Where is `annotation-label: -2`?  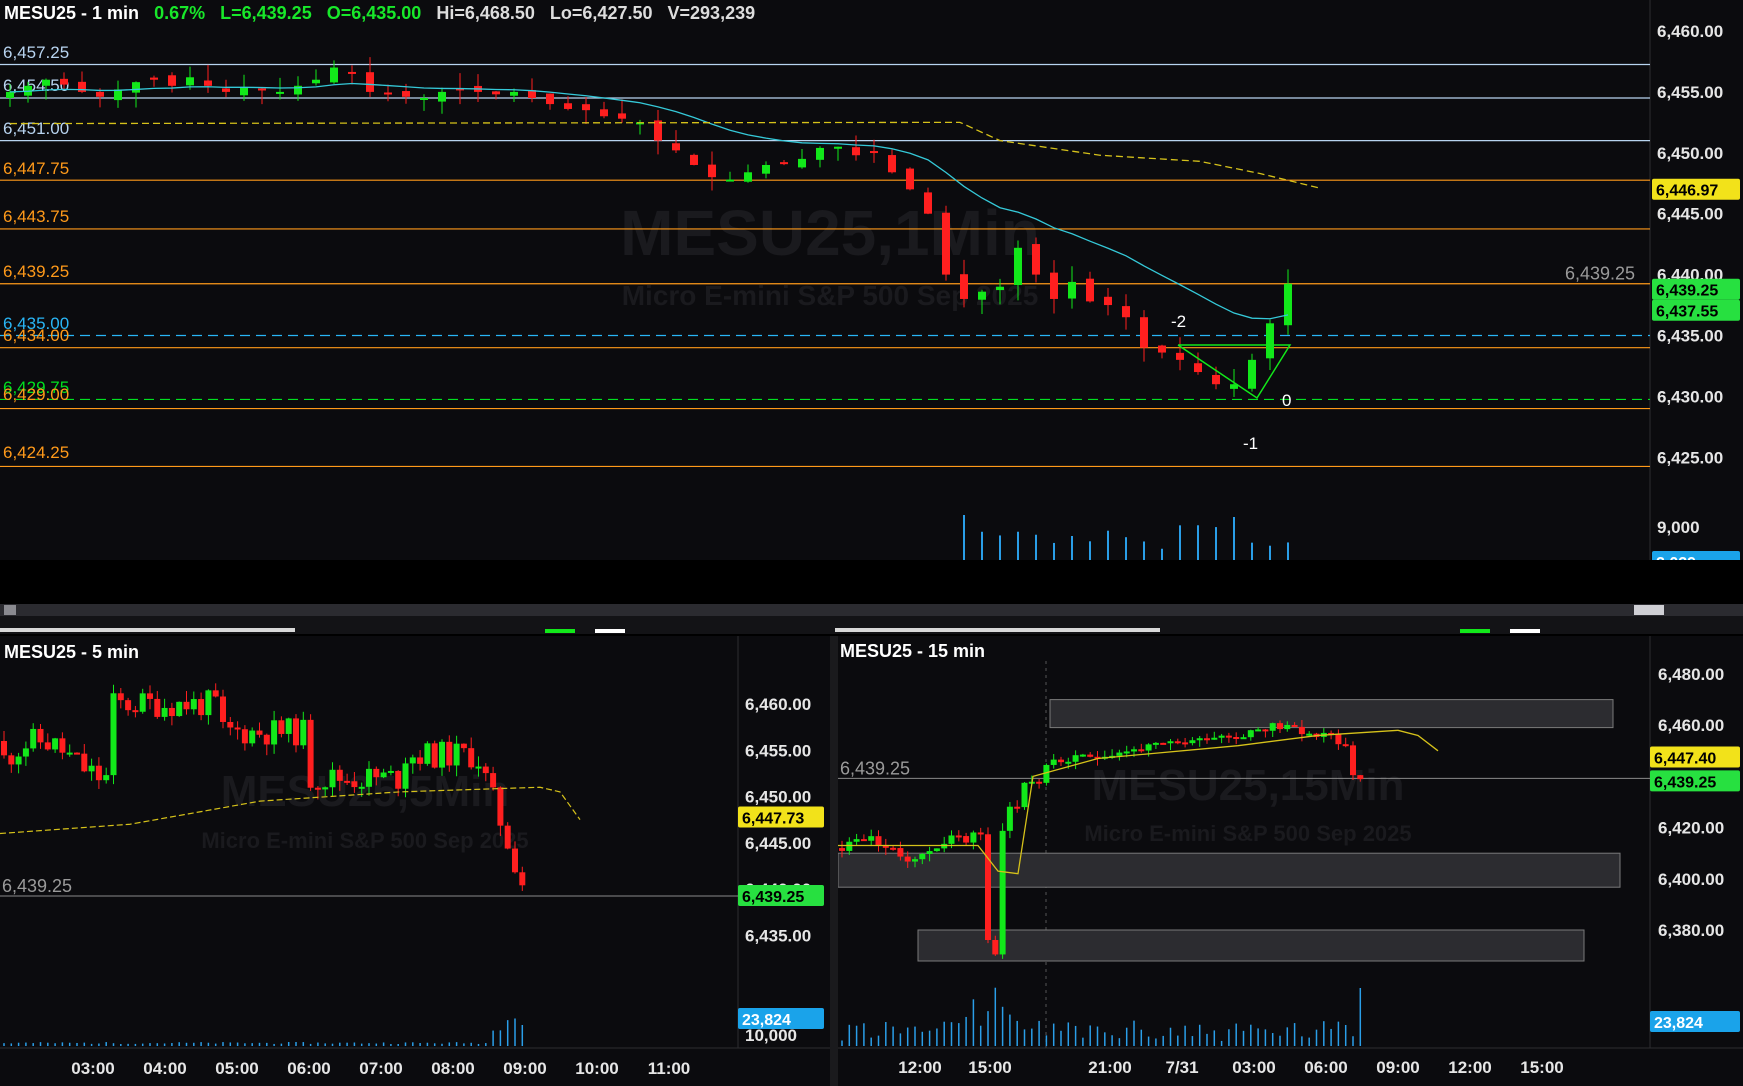 annotation-label: -2 is located at coordinates (1178, 321).